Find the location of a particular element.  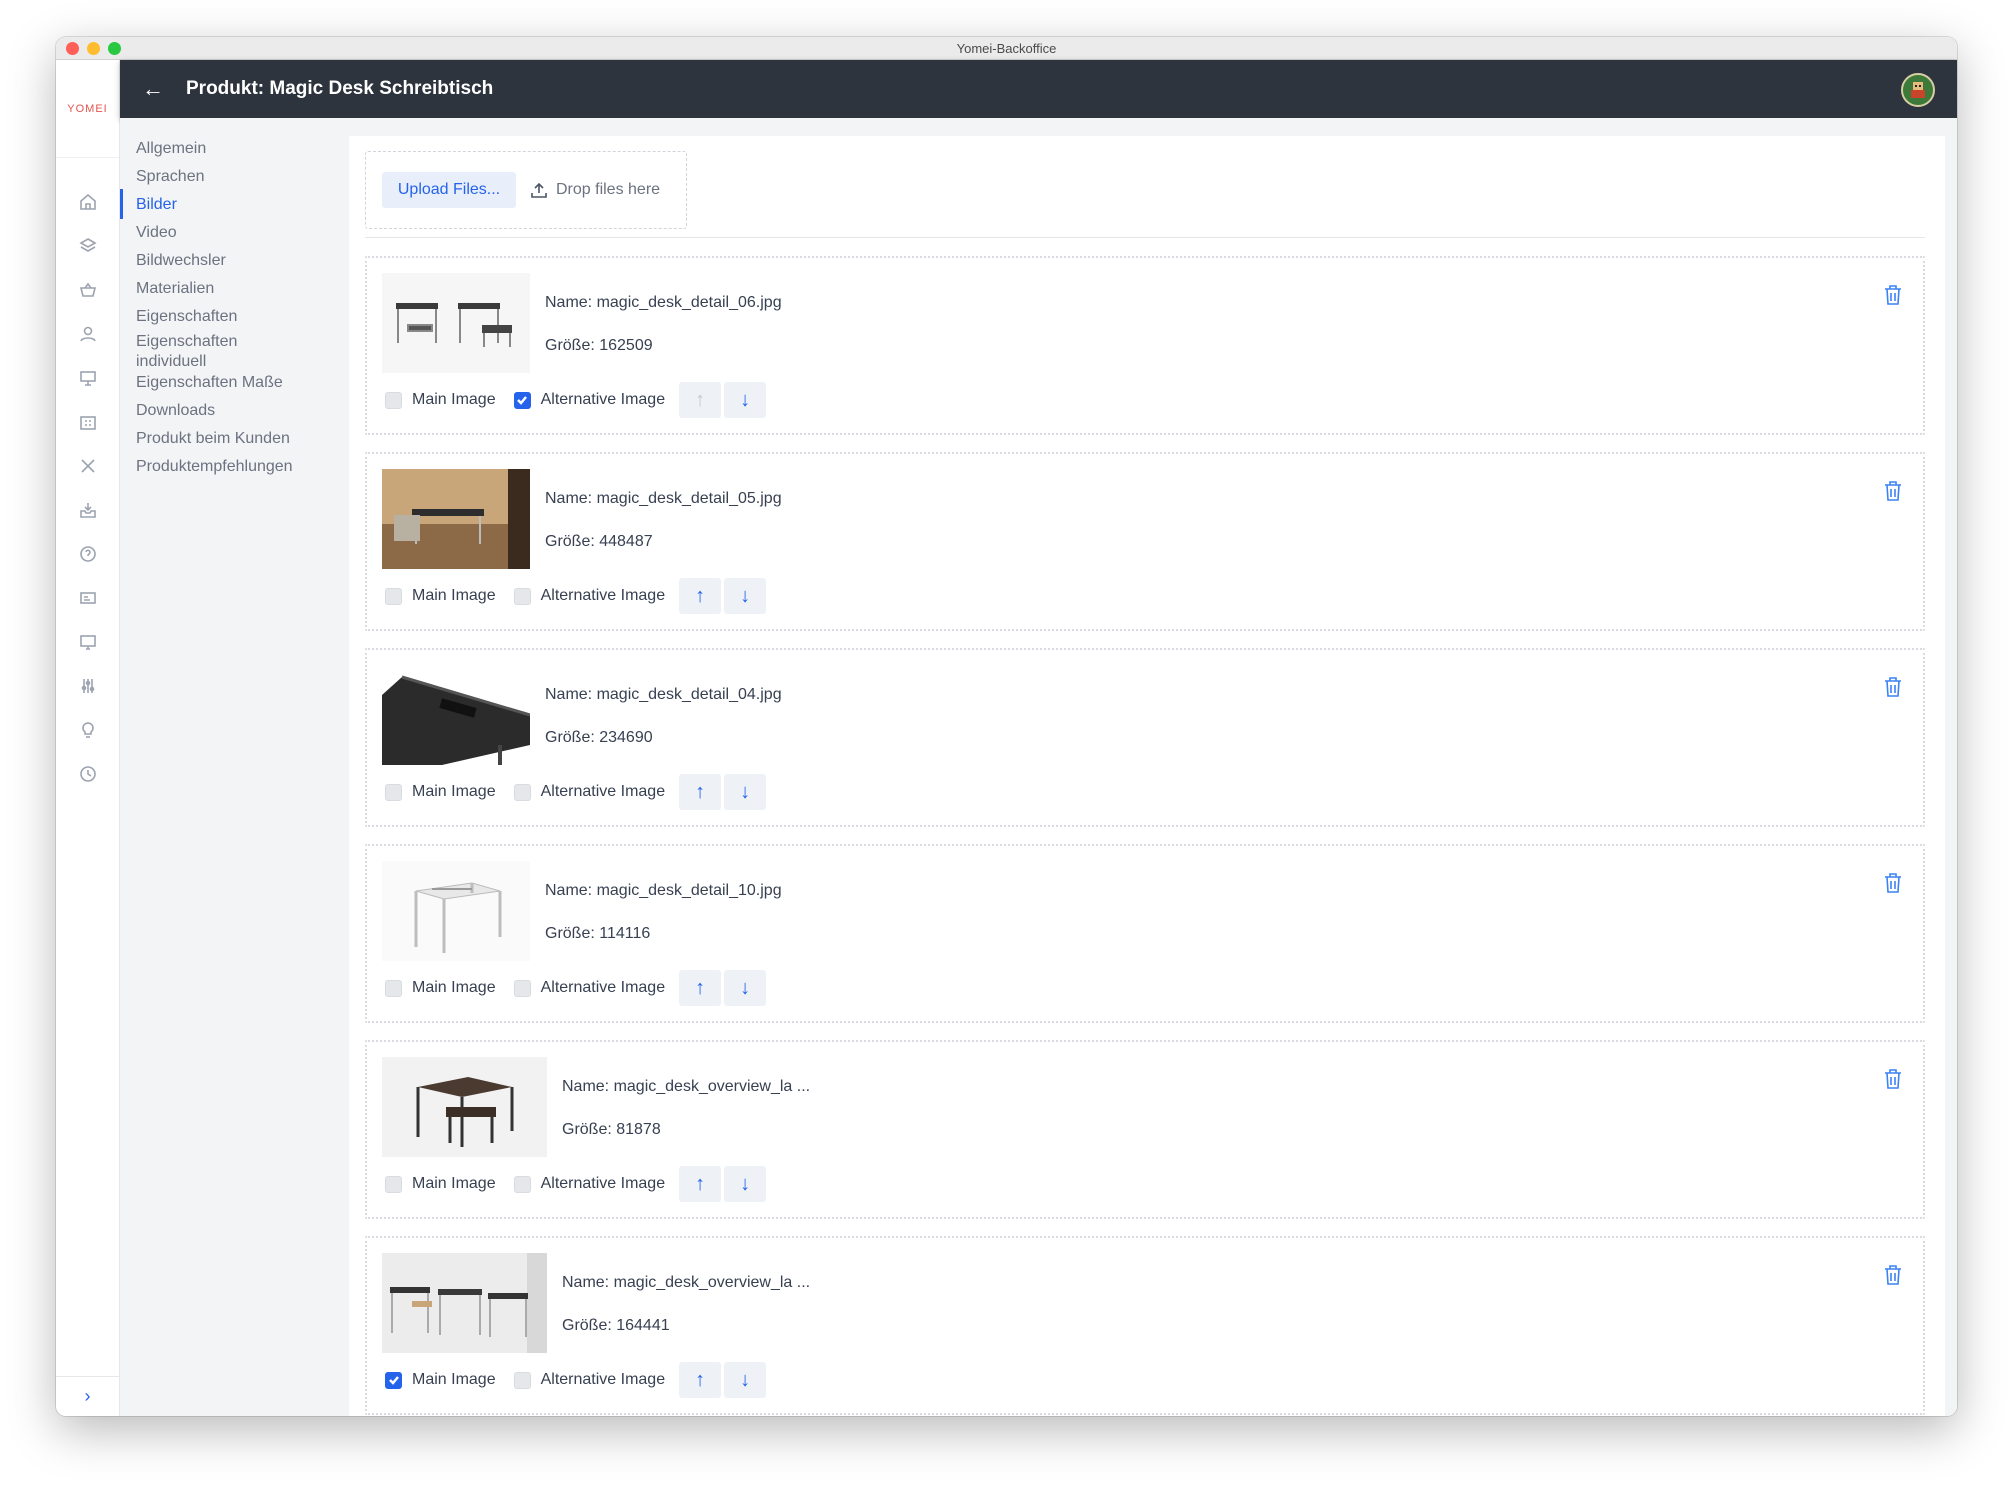

upload-dropzone: Upload Files... Drop files here is located at coordinates (526, 190).